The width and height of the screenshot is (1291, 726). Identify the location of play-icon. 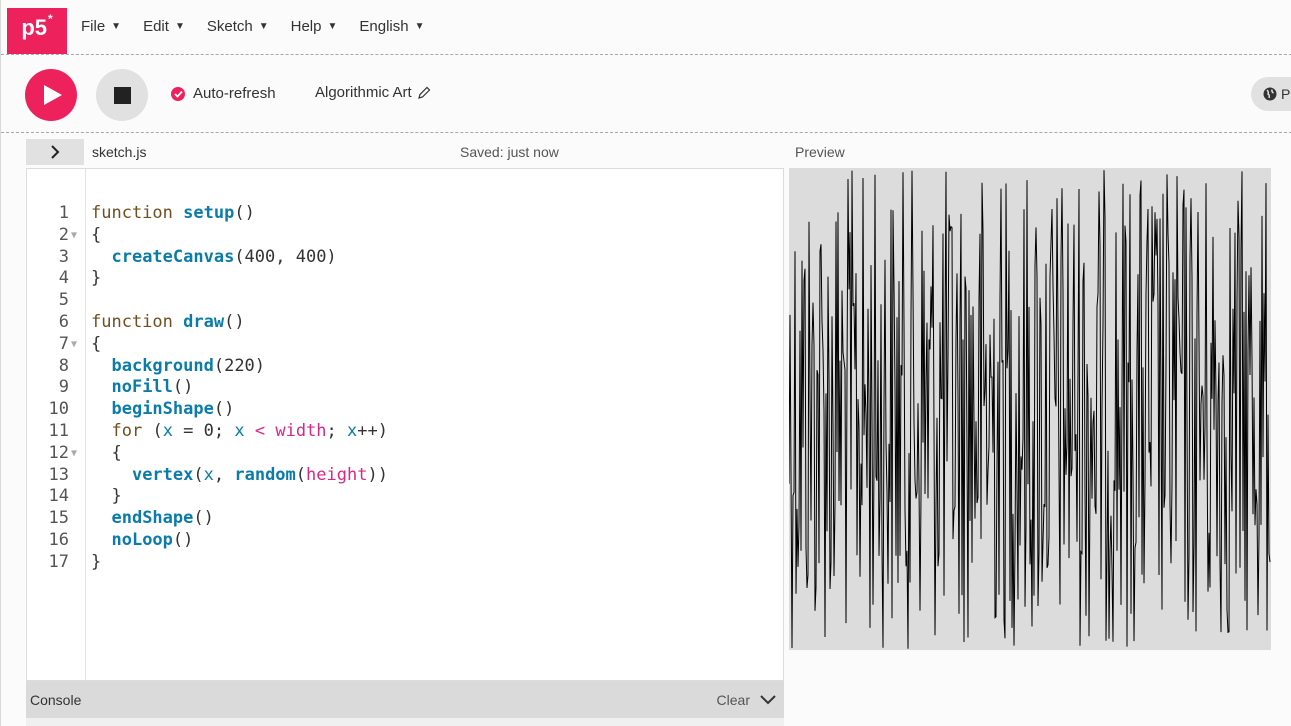
(53, 95).